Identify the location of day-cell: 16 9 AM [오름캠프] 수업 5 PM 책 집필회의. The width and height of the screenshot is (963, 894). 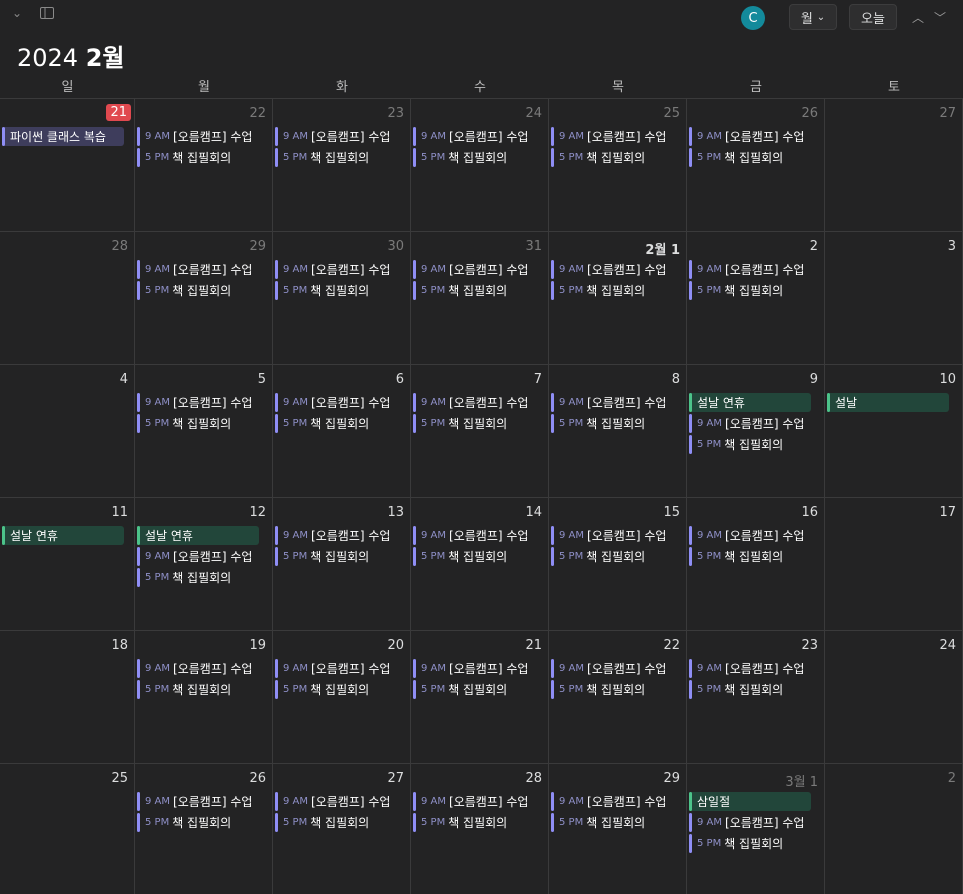
(756, 563).